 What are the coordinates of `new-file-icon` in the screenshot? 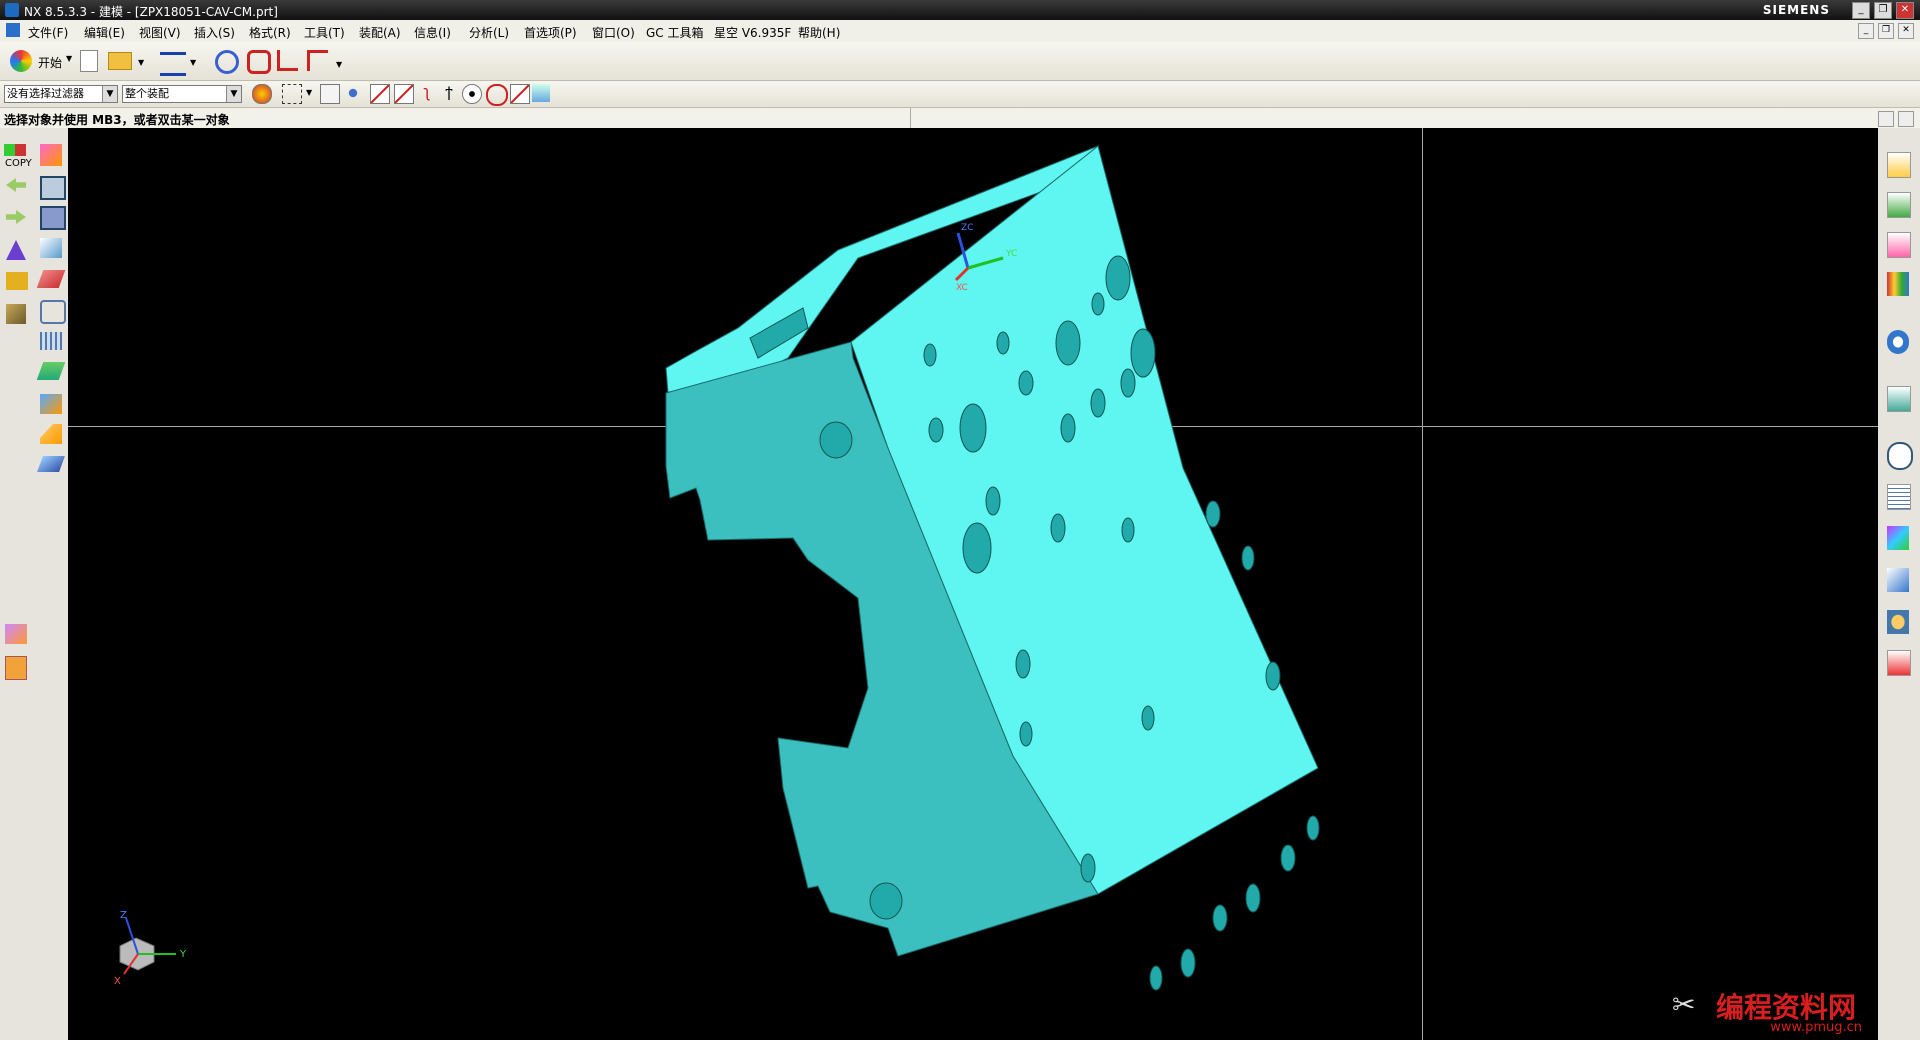 It's located at (89, 61).